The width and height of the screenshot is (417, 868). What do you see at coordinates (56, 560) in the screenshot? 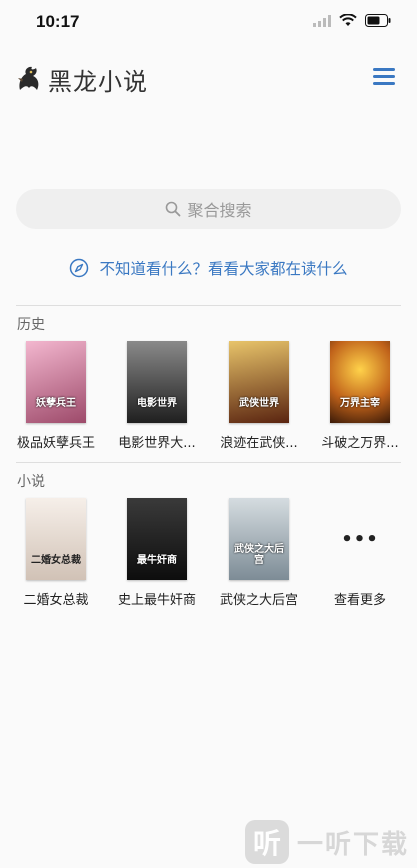
I see `cover-title: 二婚女总裁` at bounding box center [56, 560].